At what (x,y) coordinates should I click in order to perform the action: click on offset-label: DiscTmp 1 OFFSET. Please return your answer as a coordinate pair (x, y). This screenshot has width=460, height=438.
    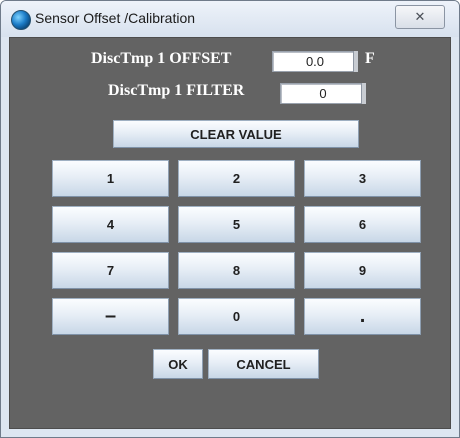
    Looking at the image, I should click on (161, 58).